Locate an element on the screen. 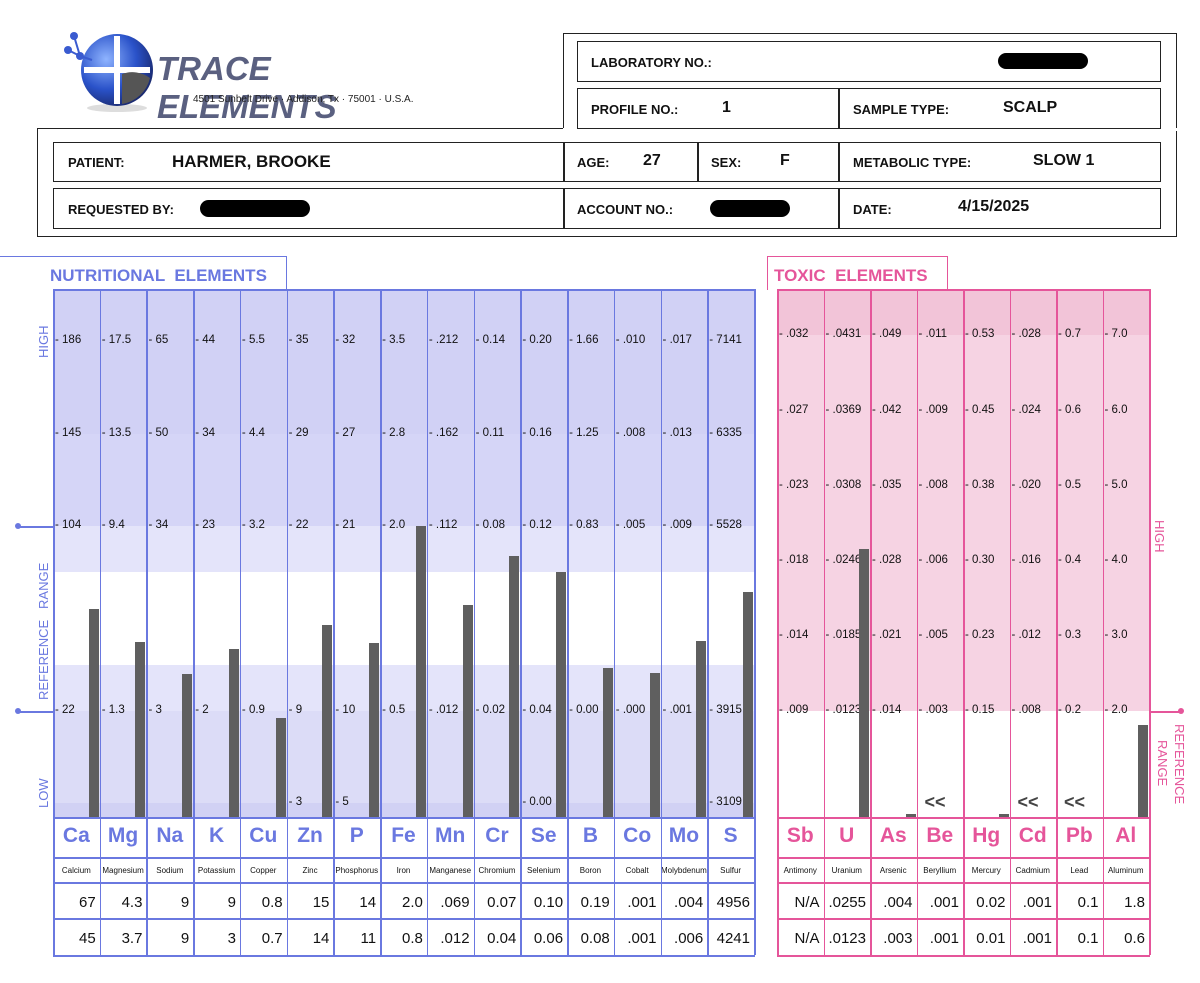 Image resolution: width=1200 pixels, height=983 pixels. logo-globe-icon is located at coordinates (108, 72).